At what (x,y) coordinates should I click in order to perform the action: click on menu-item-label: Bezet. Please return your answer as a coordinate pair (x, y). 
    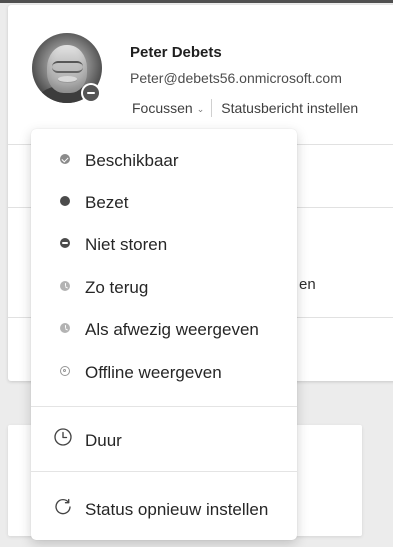
    Looking at the image, I should click on (107, 202).